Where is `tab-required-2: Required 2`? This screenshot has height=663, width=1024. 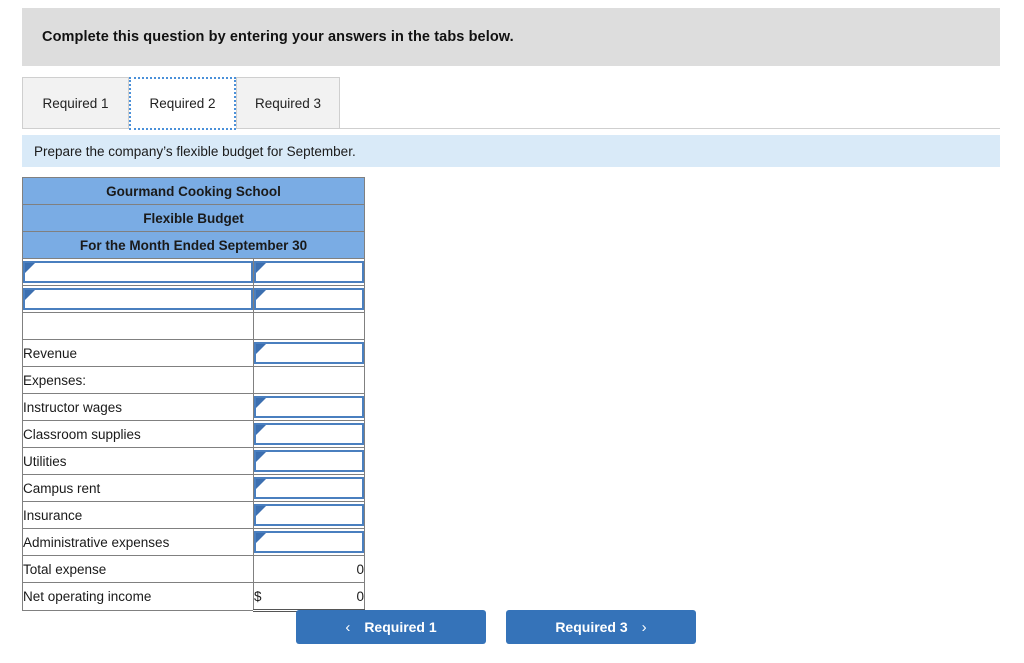 tab-required-2: Required 2 is located at coordinates (182, 103).